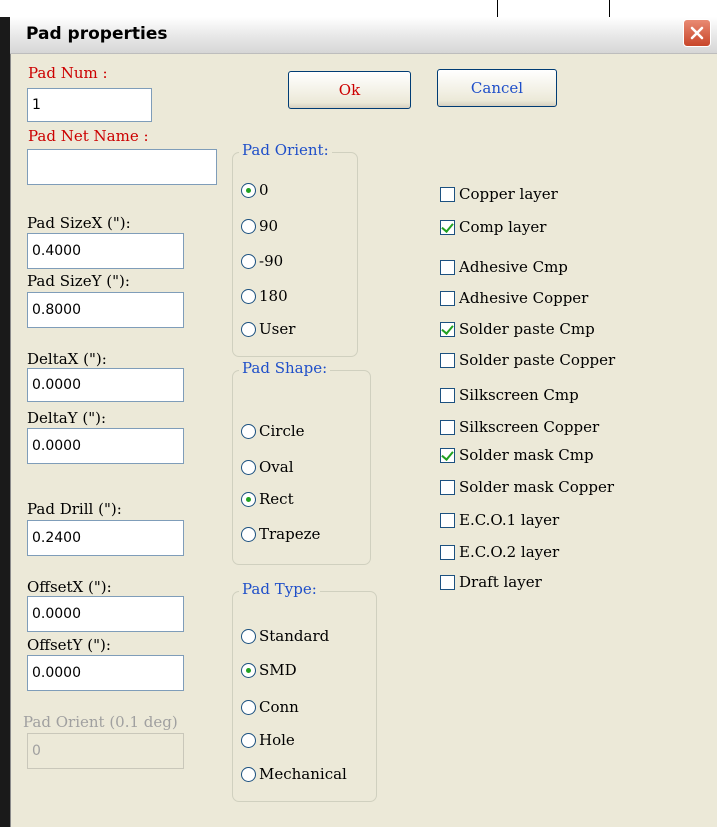 The height and width of the screenshot is (827, 717). Describe the element at coordinates (279, 707) in the screenshot. I see `radio-label: Conn` at that location.